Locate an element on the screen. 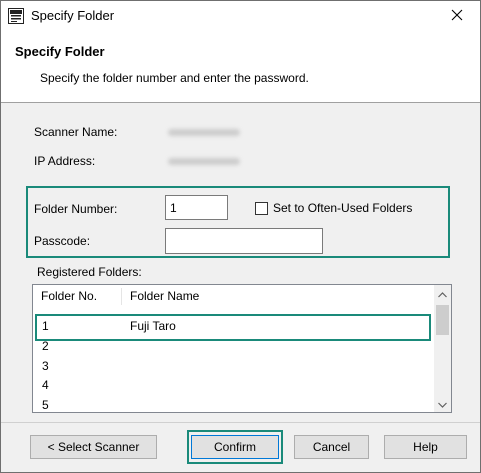 This screenshot has height=473, width=481. row-folder-no: 3 is located at coordinates (45, 366).